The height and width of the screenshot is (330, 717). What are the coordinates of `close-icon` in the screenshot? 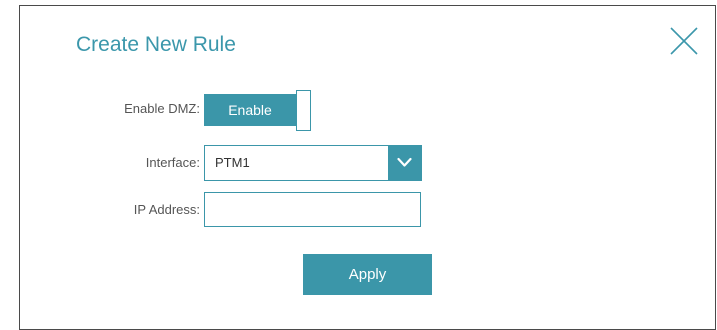 It's located at (684, 41).